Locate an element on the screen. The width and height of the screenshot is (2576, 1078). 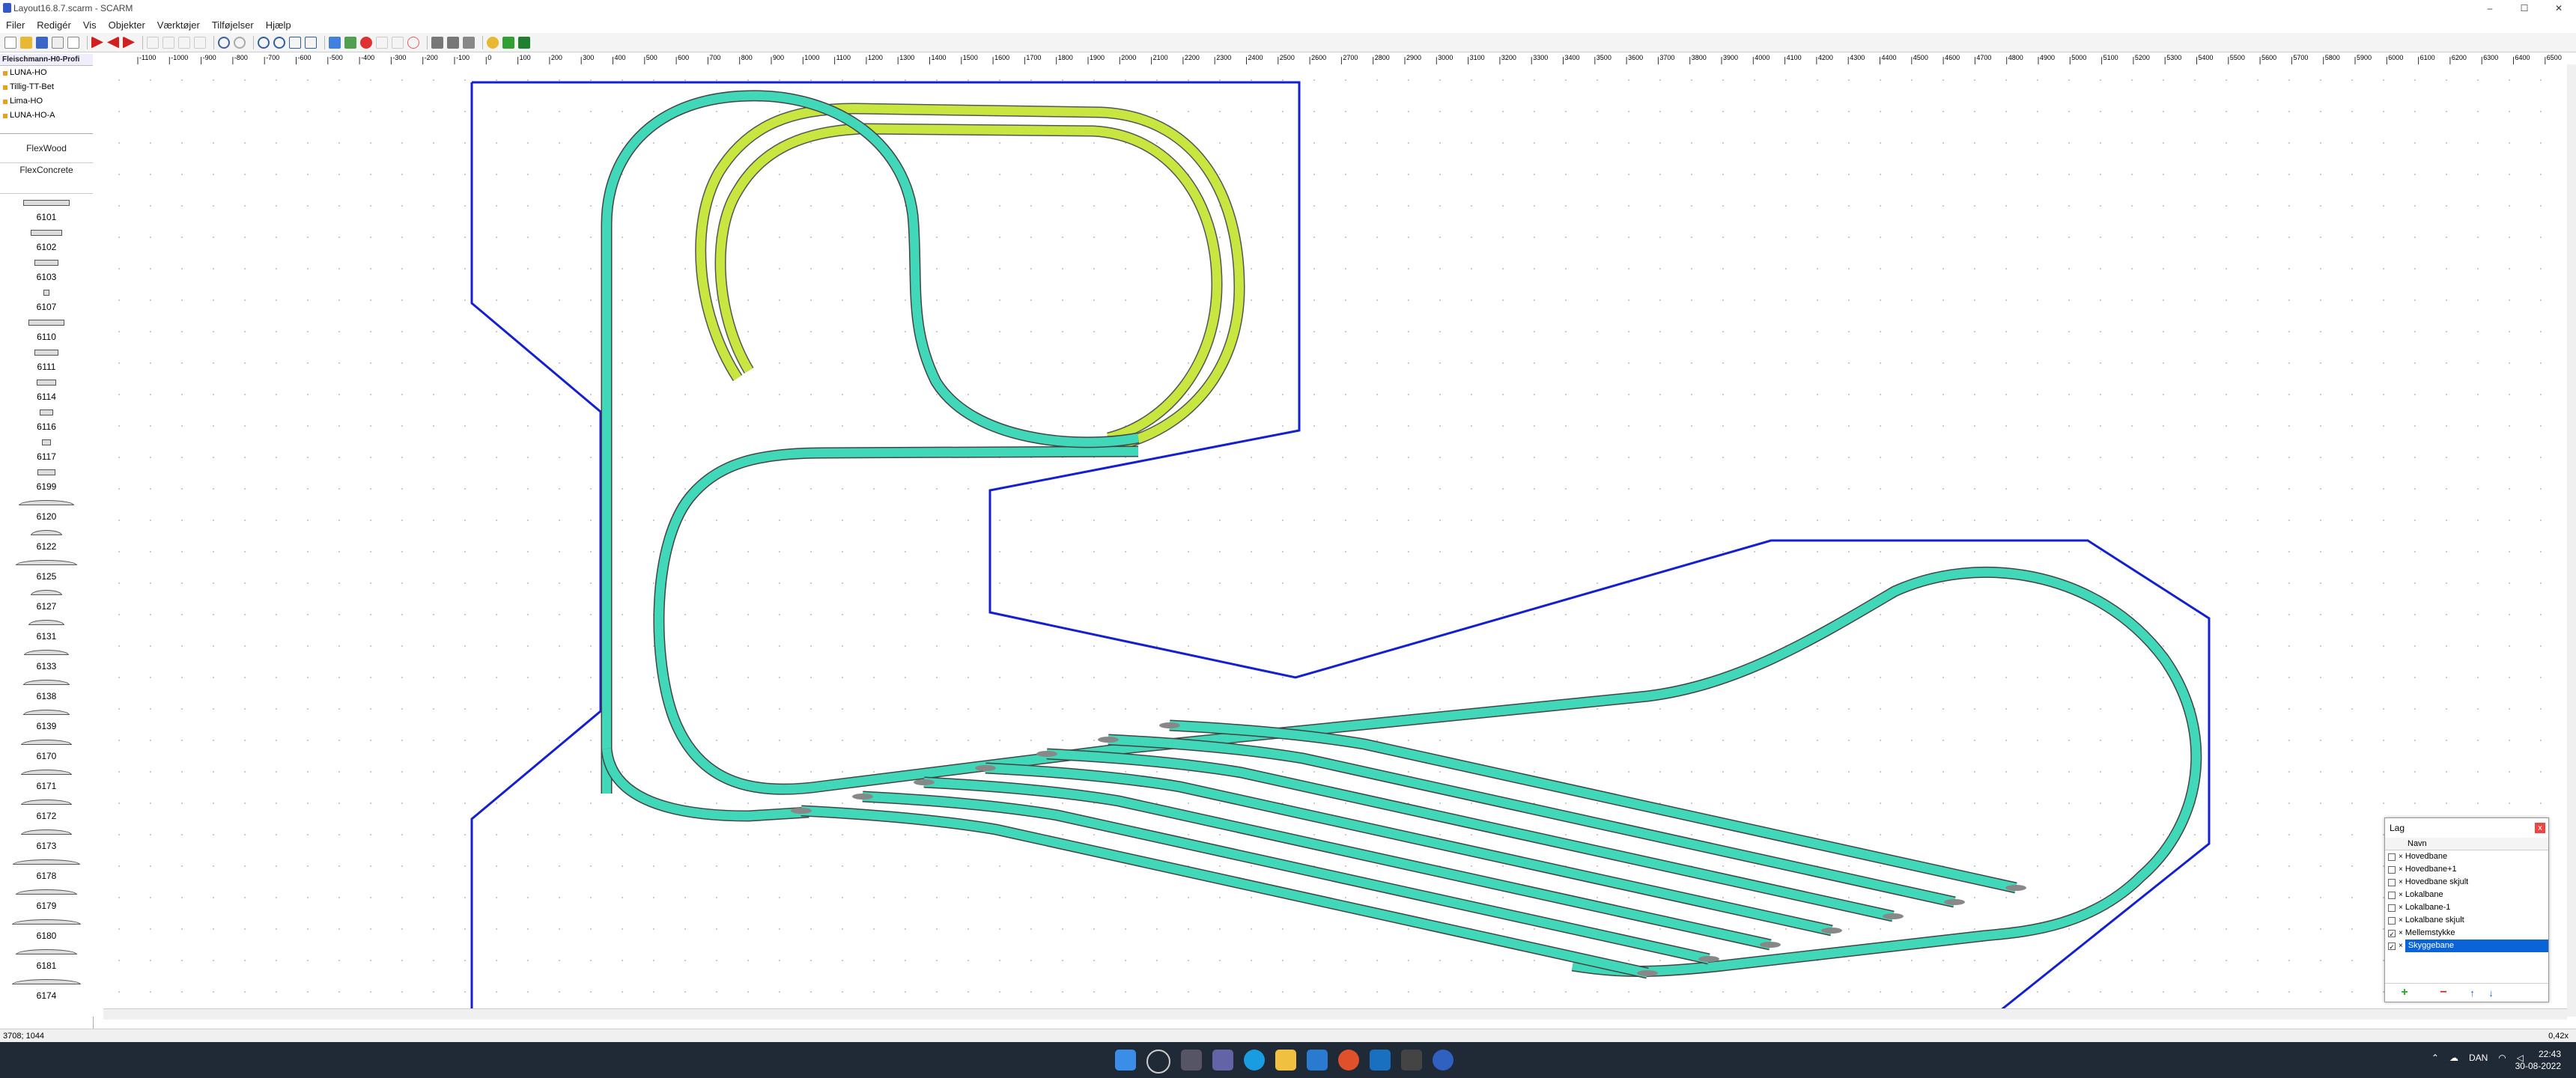
task-view-icon is located at coordinates (1191, 1060).